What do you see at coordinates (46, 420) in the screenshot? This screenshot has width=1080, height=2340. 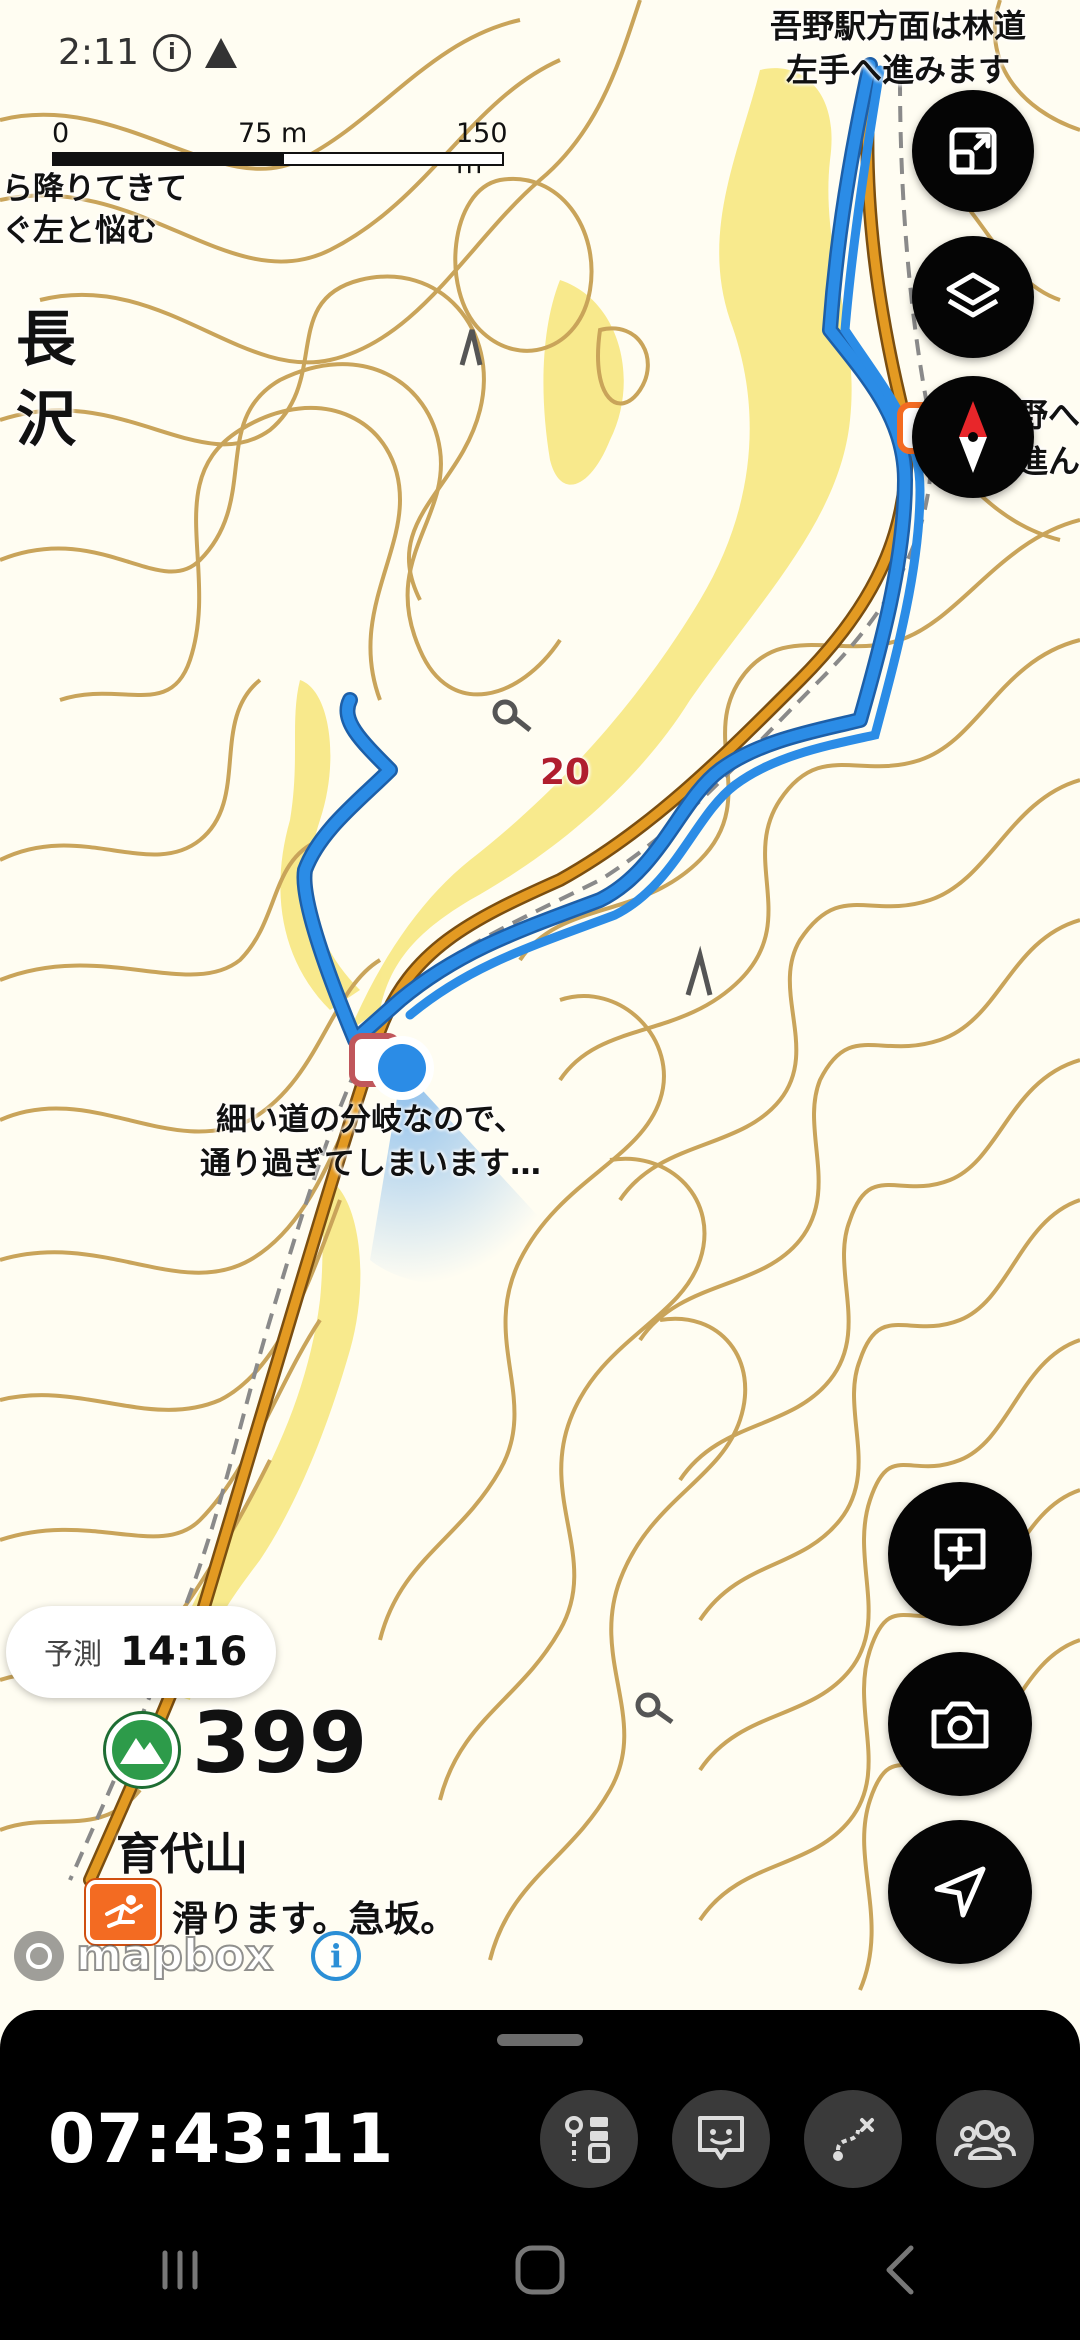 I see `place-name-line2: 沢` at bounding box center [46, 420].